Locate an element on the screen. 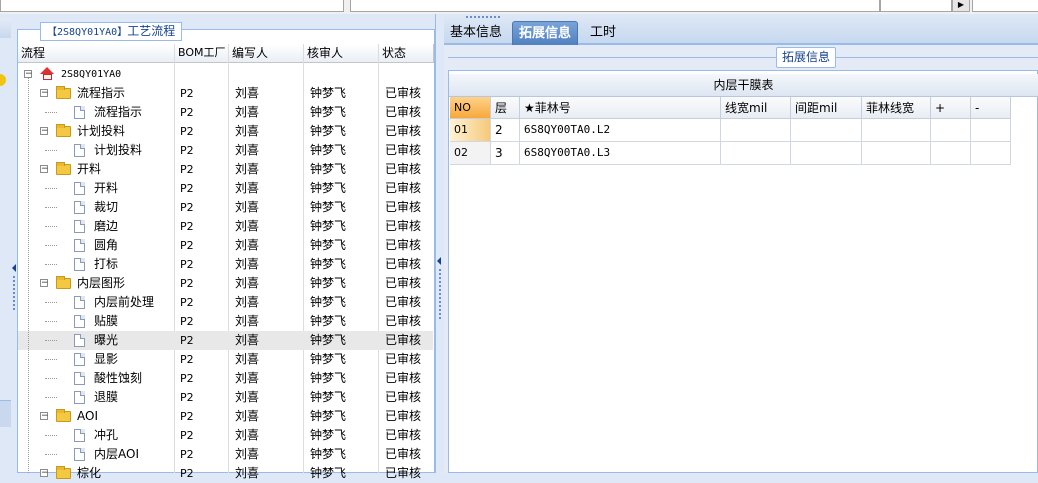  tab-work-hours: 工时 is located at coordinates (603, 33).